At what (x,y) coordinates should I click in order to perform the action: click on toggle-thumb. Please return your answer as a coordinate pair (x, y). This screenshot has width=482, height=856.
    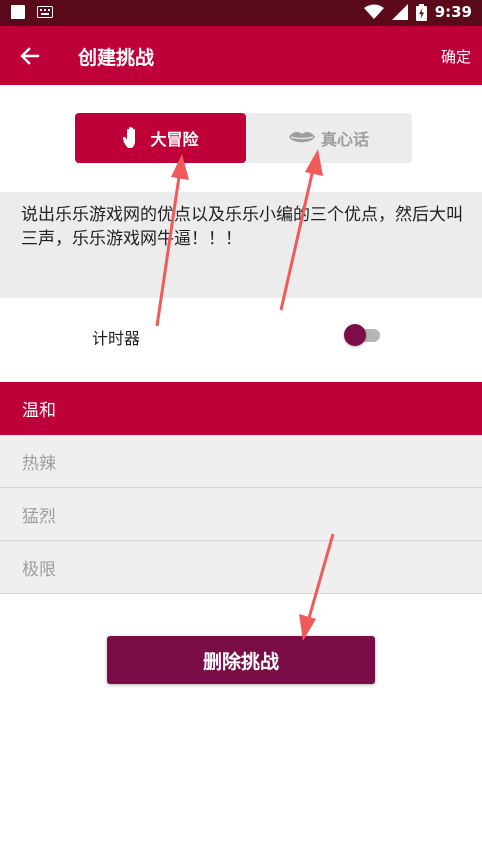
    Looking at the image, I should click on (355, 335).